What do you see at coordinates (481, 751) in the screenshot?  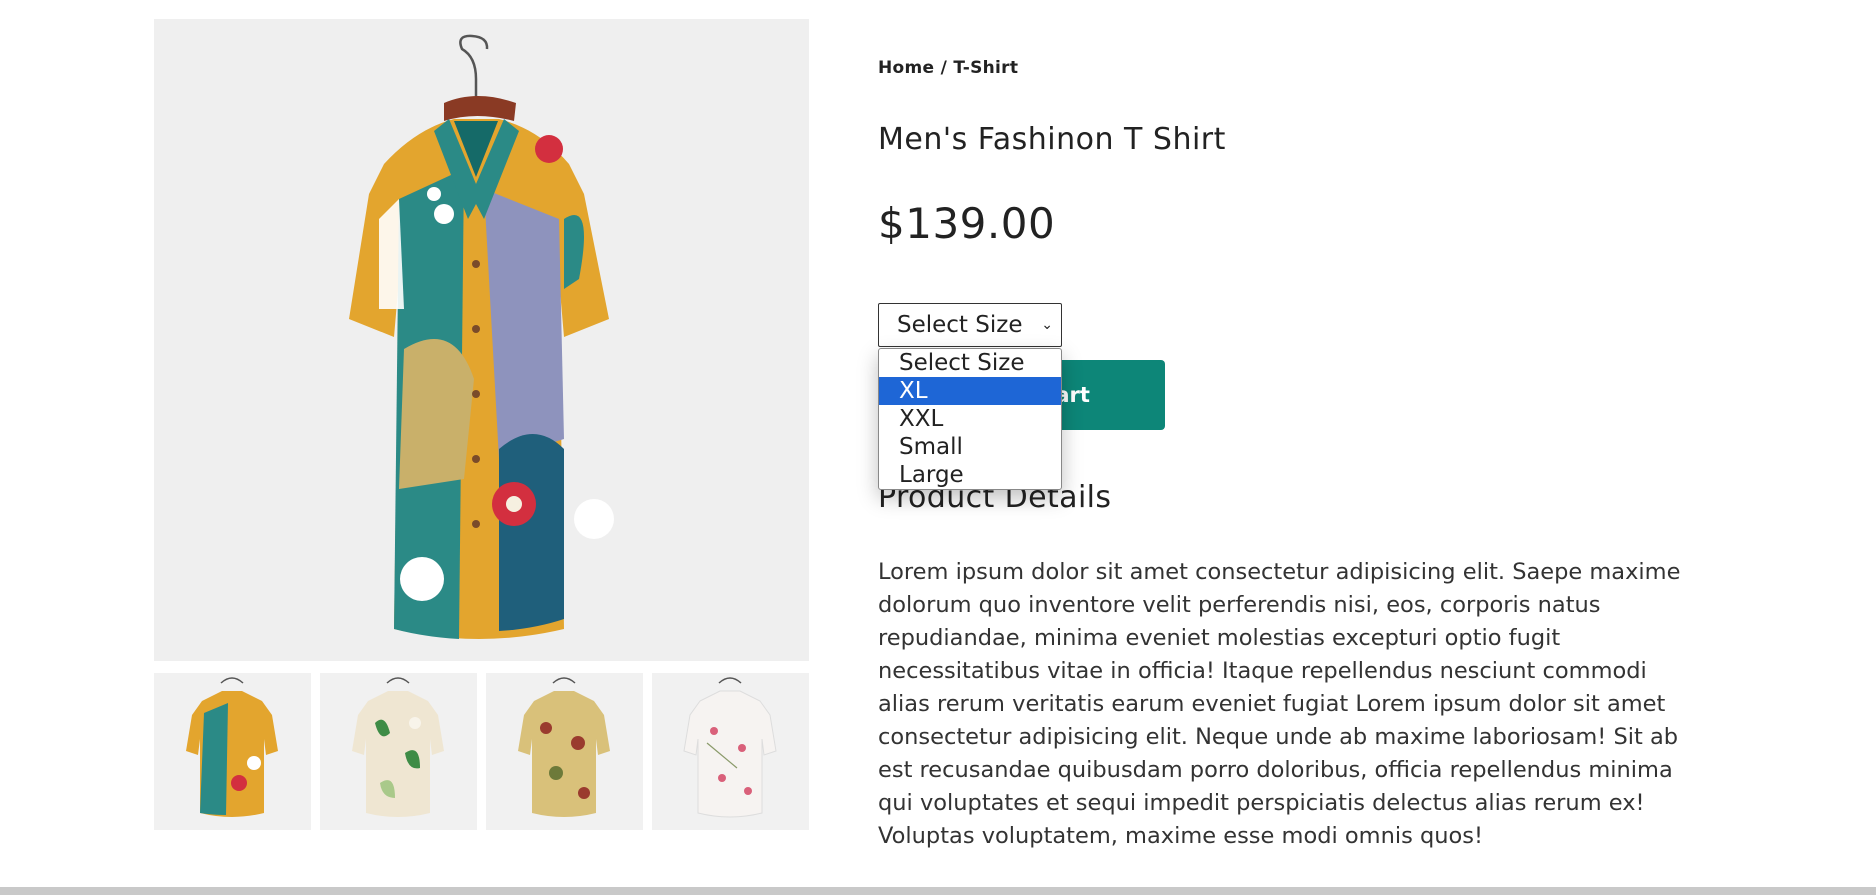 I see `thumbnail-strip` at bounding box center [481, 751].